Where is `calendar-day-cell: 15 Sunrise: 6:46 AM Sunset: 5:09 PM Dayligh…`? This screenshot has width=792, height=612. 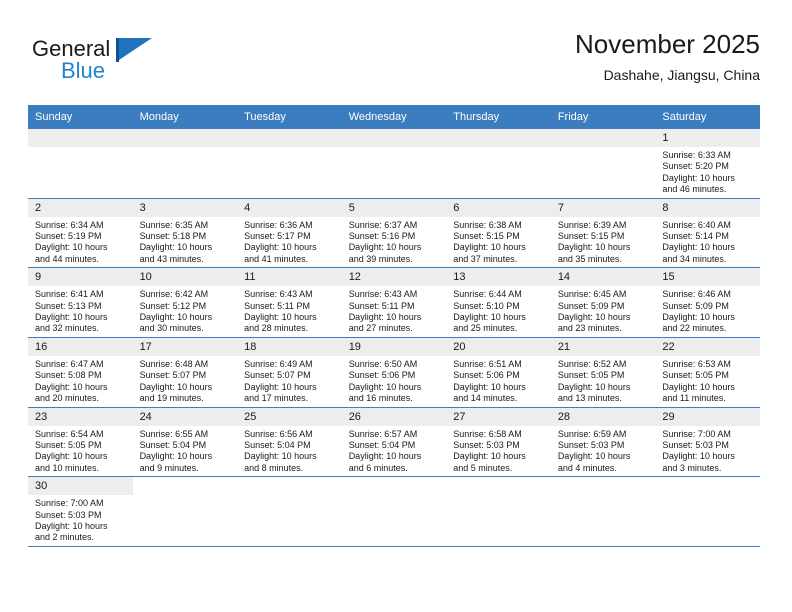
calendar-day-cell: 15 Sunrise: 6:46 AM Sunset: 5:09 PM Dayligh… is located at coordinates (707, 302).